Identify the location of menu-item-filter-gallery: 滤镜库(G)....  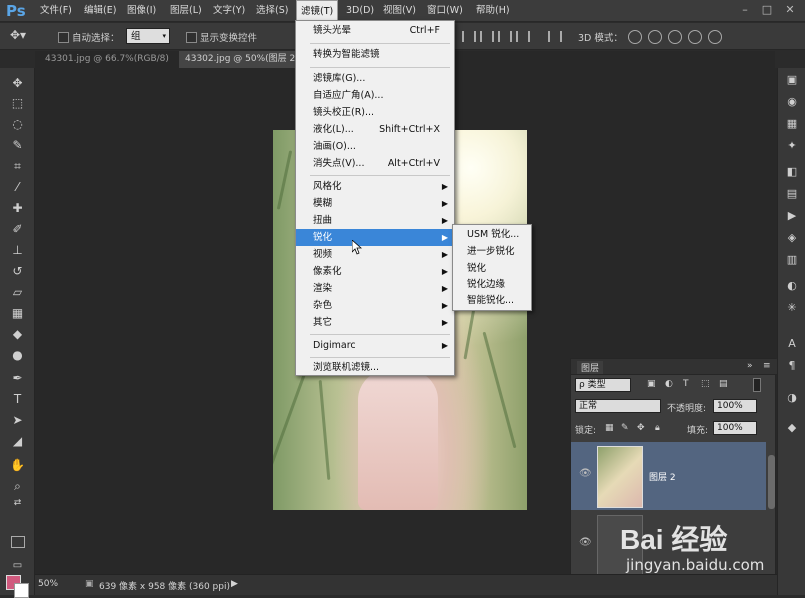
(375, 78).